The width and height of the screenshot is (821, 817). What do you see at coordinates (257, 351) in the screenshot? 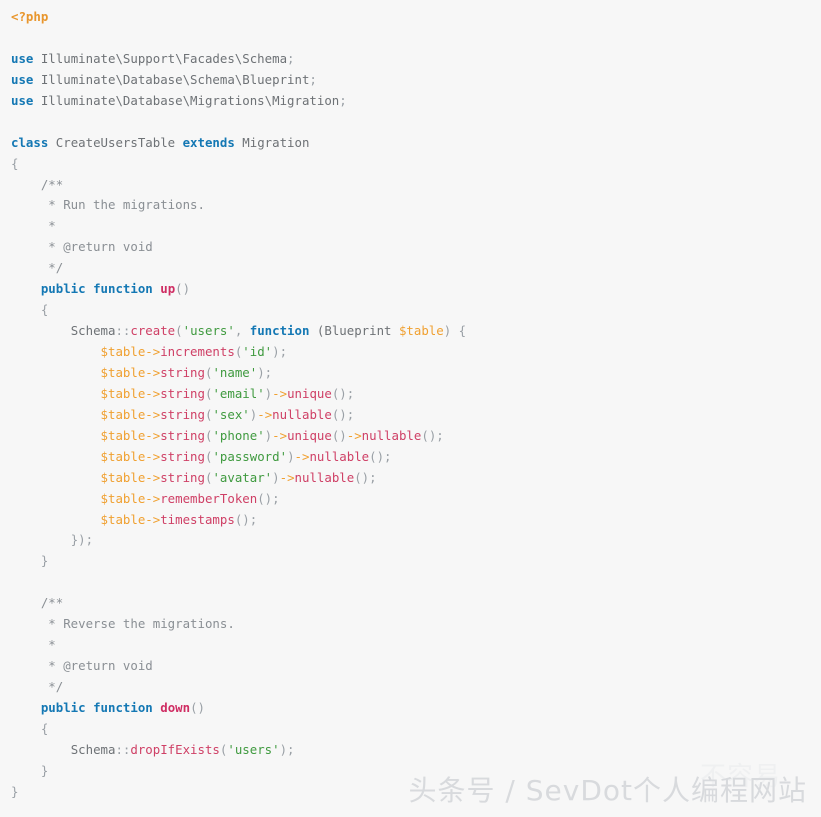
I see `code-token-string: 'id'` at bounding box center [257, 351].